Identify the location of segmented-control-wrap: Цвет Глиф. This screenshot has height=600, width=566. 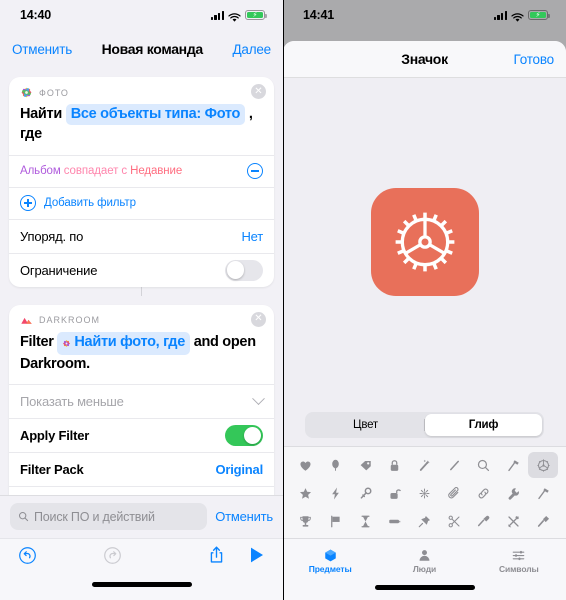
(424, 426).